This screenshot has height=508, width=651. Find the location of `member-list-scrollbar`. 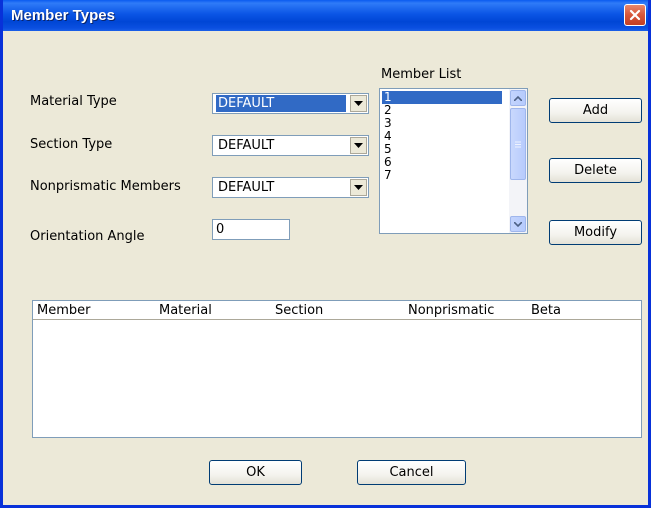

member-list-scrollbar is located at coordinates (518, 161).